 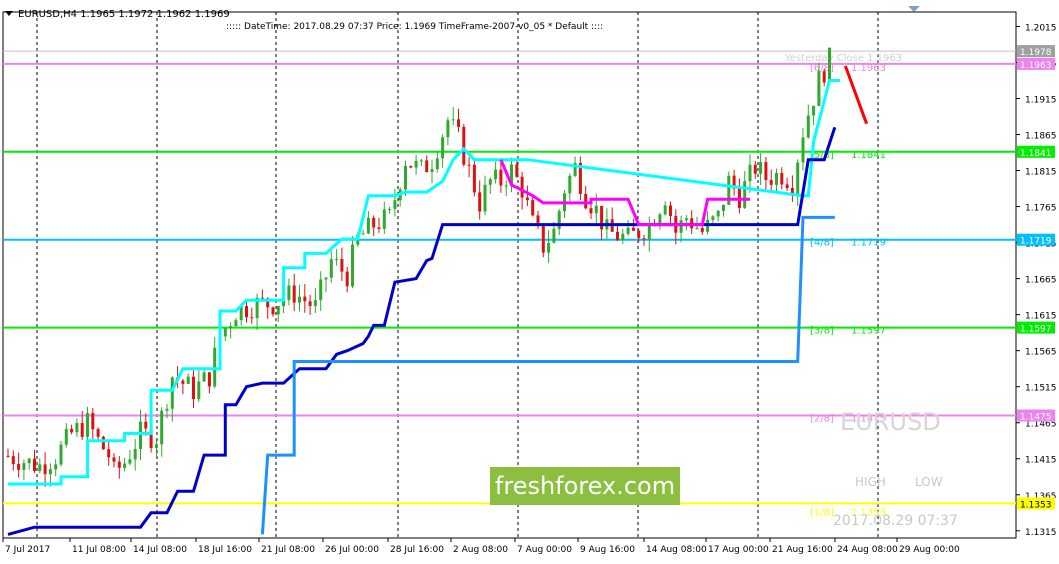 What do you see at coordinates (856, 95) in the screenshot?
I see `forecast-line` at bounding box center [856, 95].